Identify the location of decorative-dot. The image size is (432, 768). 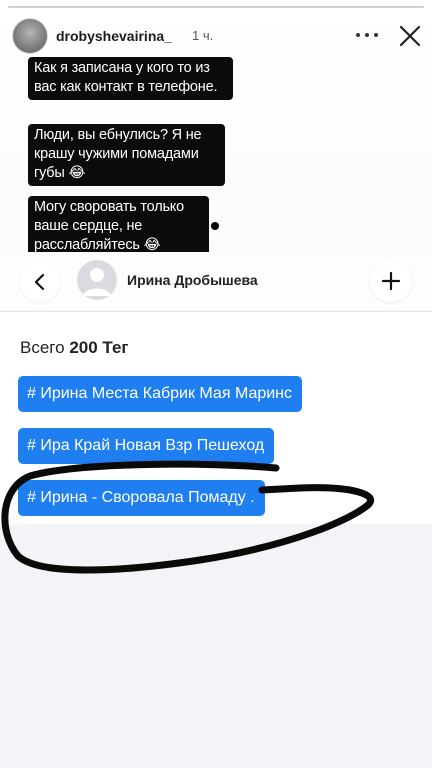
(215, 226).